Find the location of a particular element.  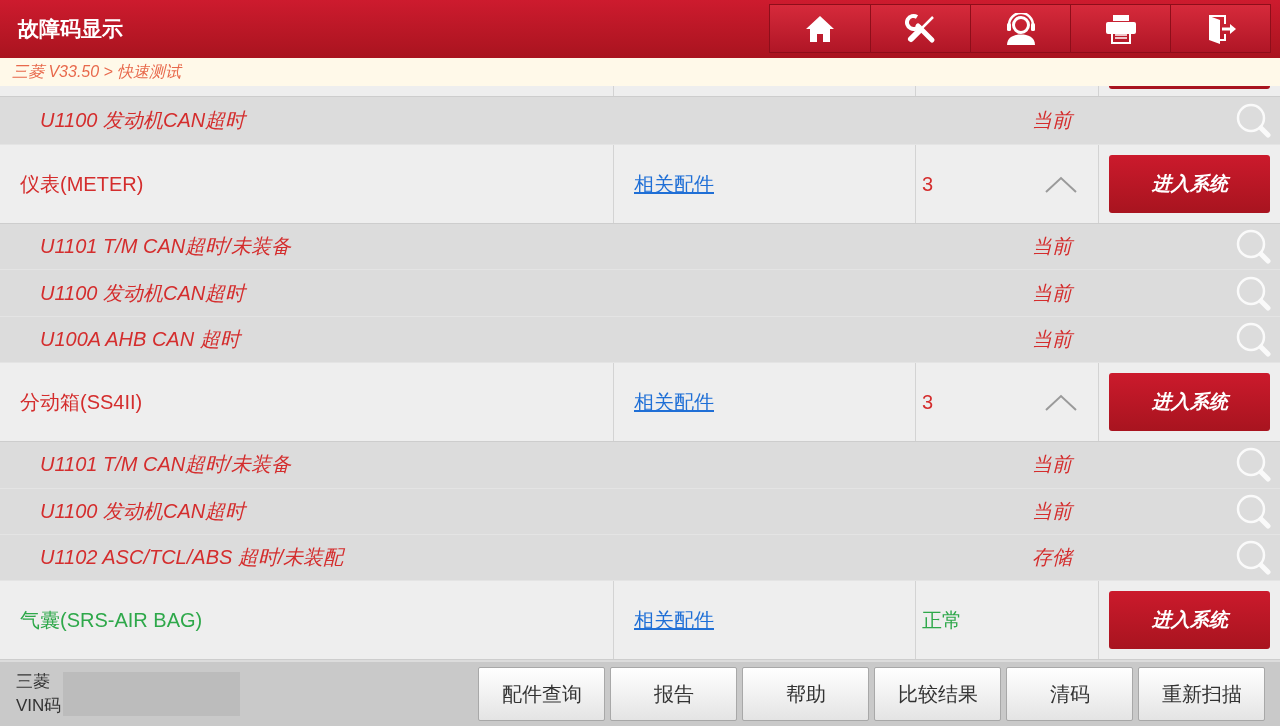

system-name: 仪表(METER) is located at coordinates (82, 184).